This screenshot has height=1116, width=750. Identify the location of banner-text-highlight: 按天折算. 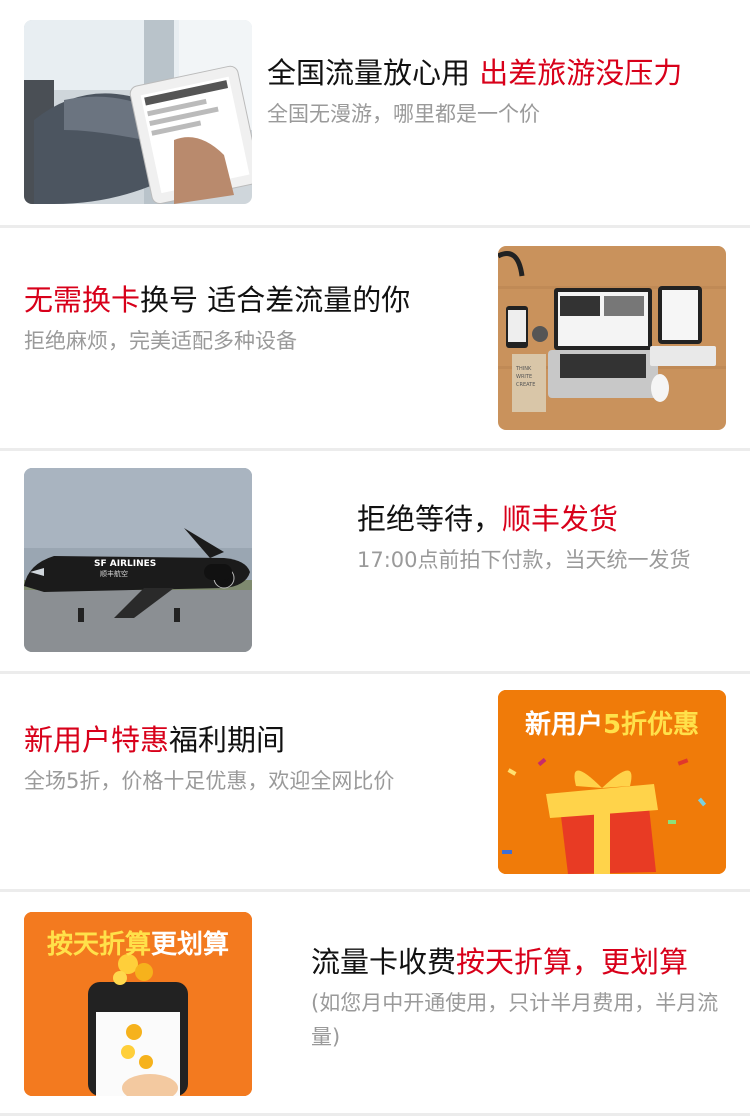
(98, 945).